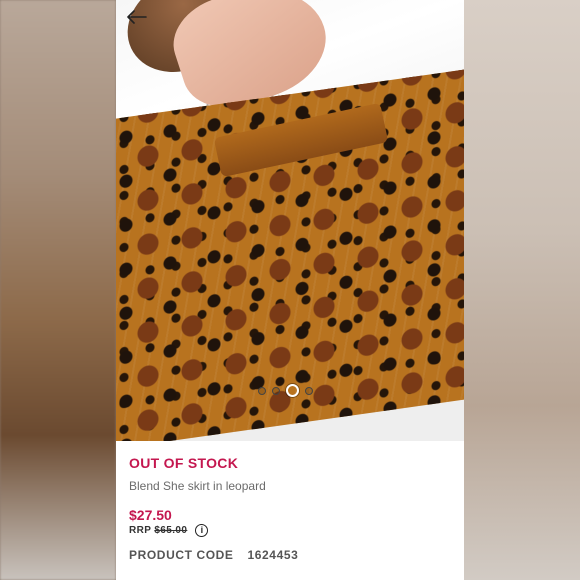  What do you see at coordinates (150, 515) in the screenshot?
I see `product-price: $27.50` at bounding box center [150, 515].